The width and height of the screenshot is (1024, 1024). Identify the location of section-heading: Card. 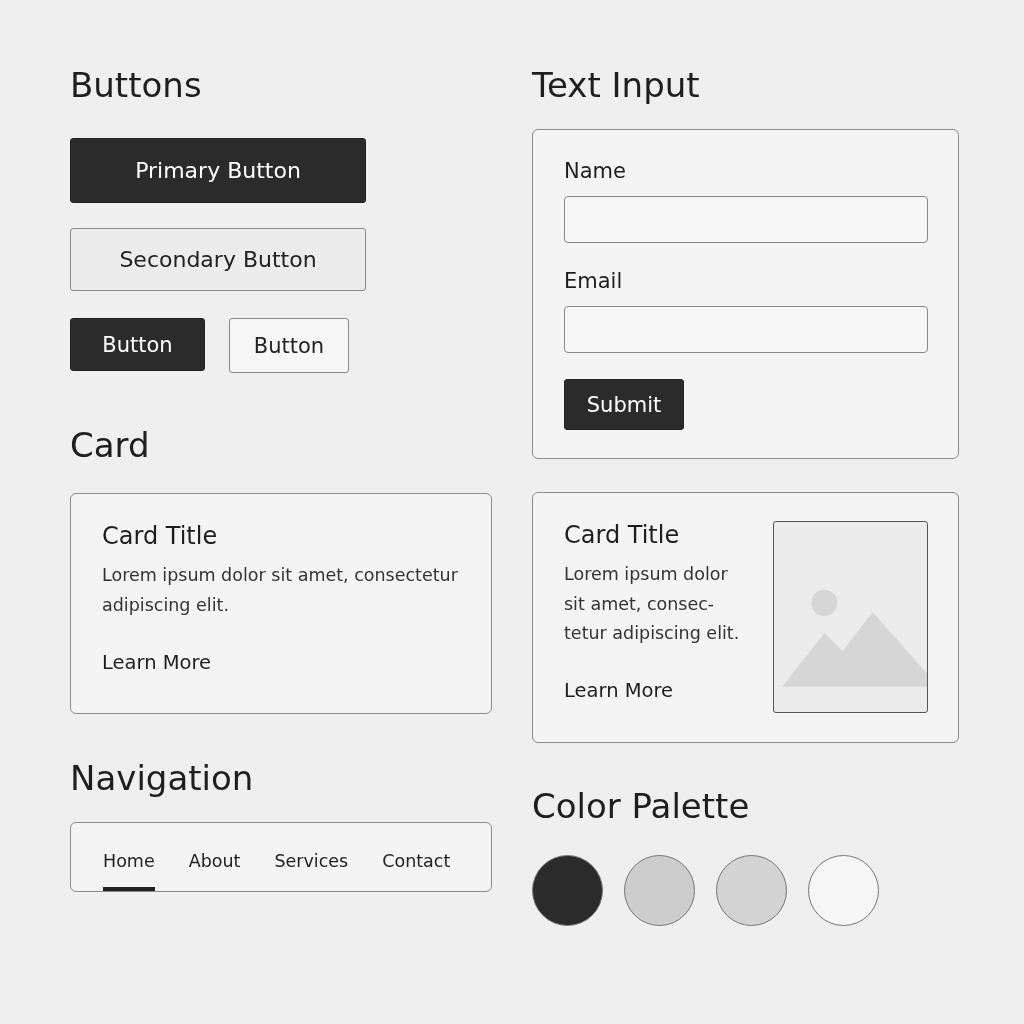
(110, 445).